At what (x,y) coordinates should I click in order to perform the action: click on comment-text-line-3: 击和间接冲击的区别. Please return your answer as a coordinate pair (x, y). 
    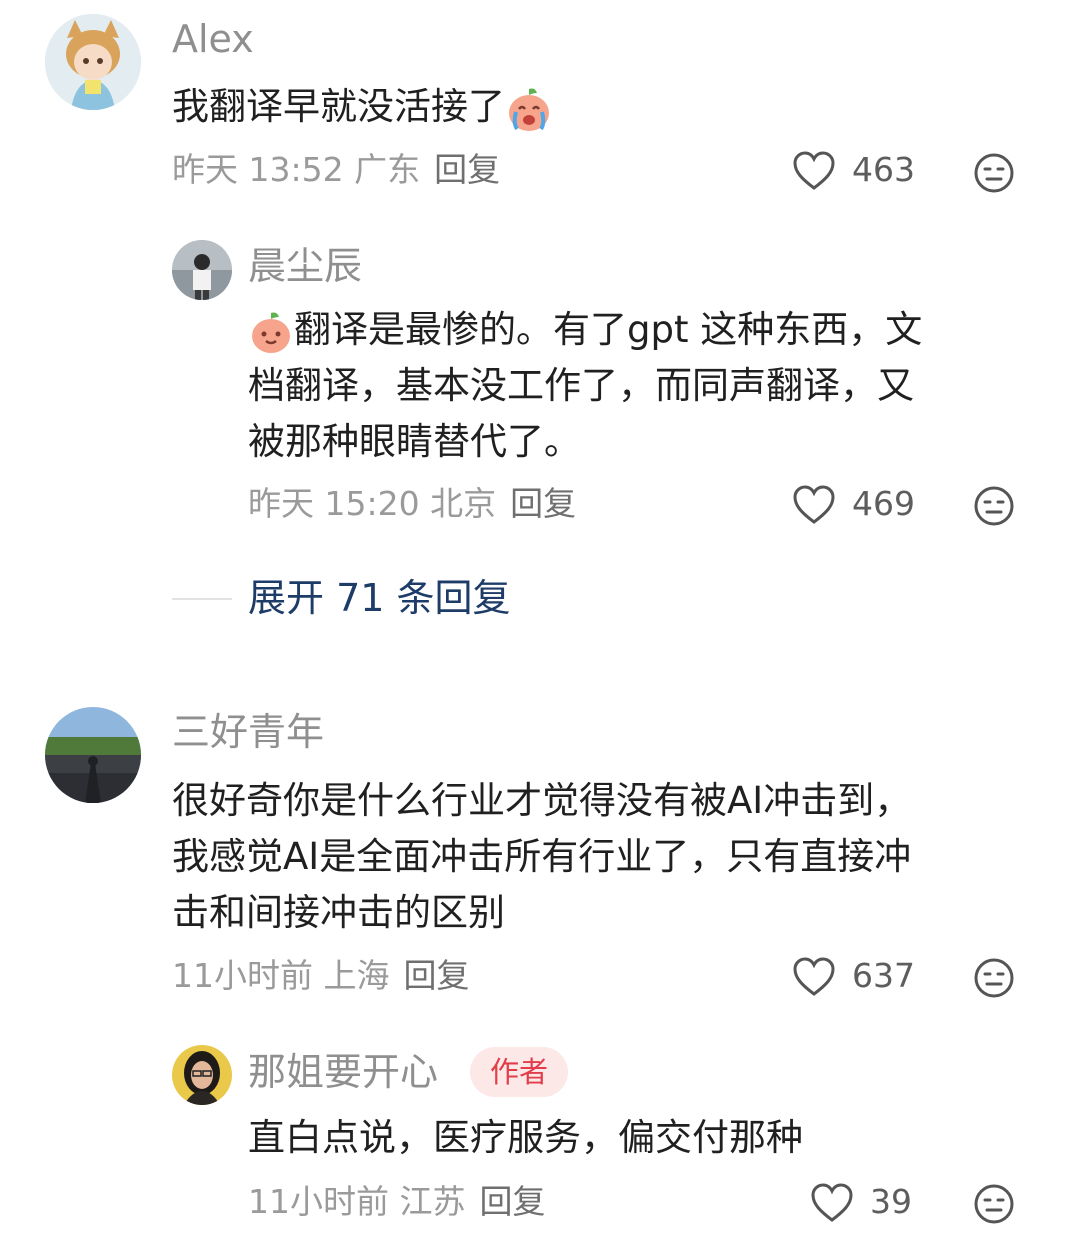
    Looking at the image, I should click on (338, 912).